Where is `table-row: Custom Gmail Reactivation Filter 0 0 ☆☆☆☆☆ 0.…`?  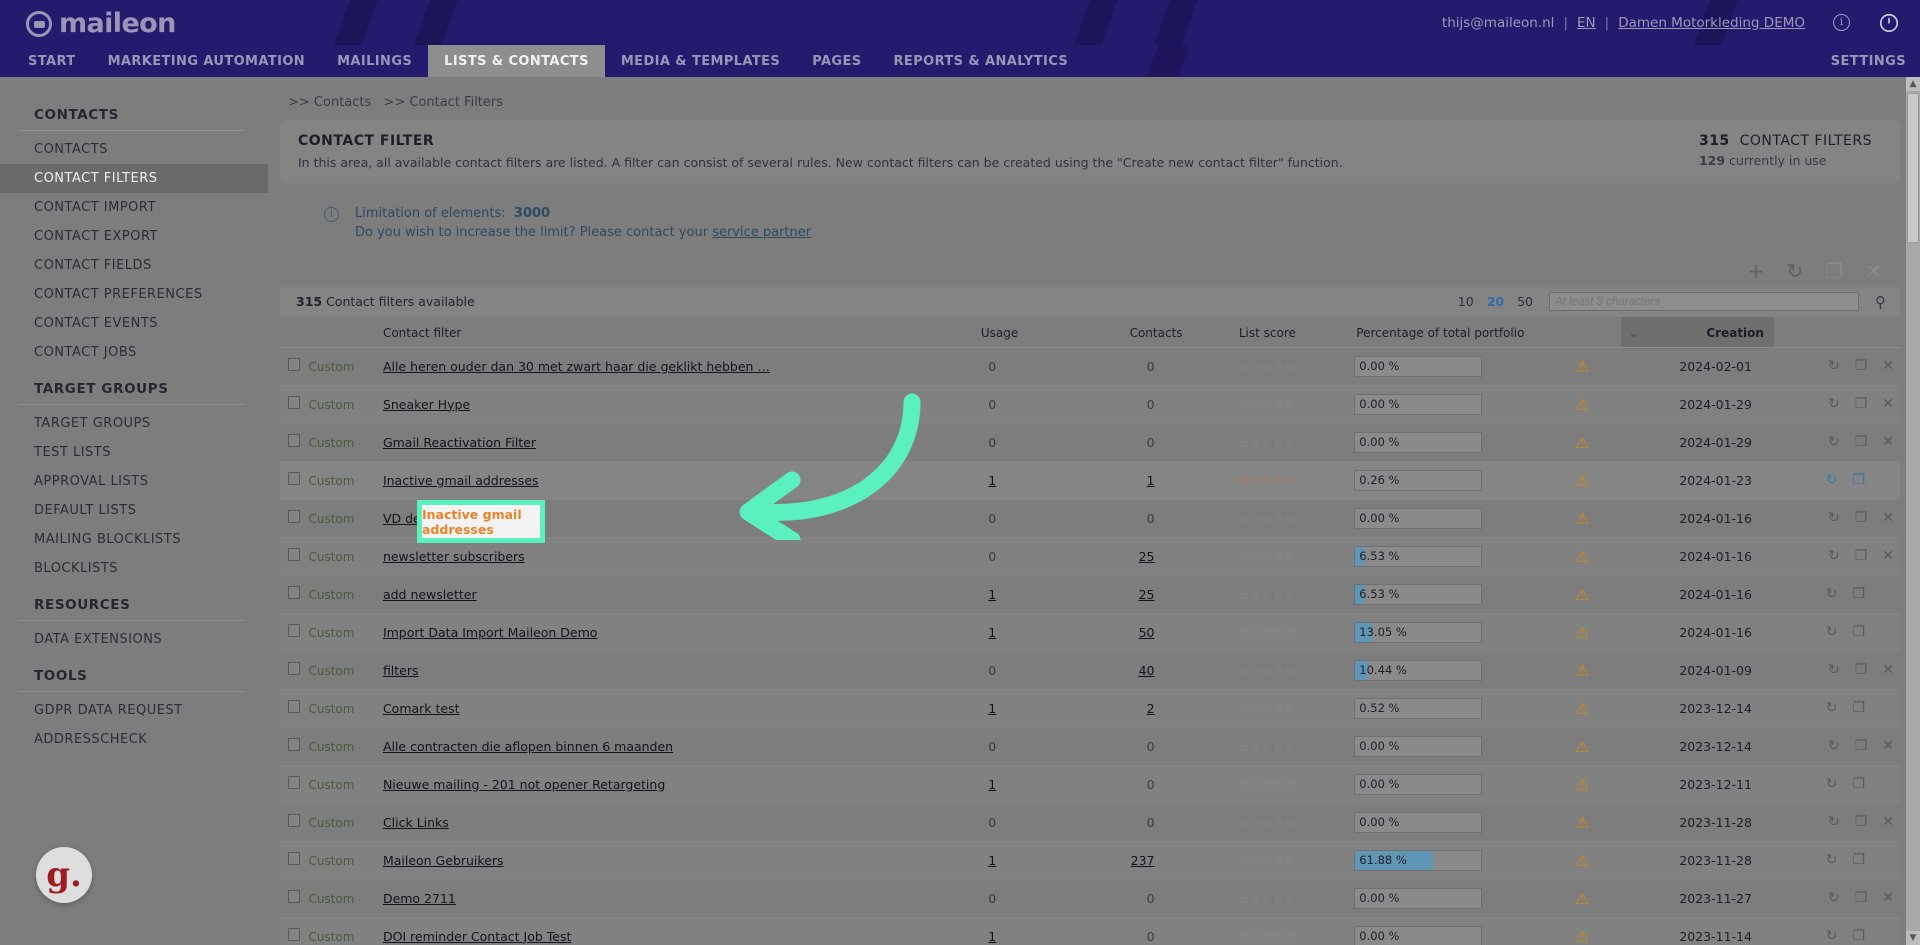 table-row: Custom Gmail Reactivation Filter 0 0 ☆☆☆☆☆ 0.… is located at coordinates (1090, 442).